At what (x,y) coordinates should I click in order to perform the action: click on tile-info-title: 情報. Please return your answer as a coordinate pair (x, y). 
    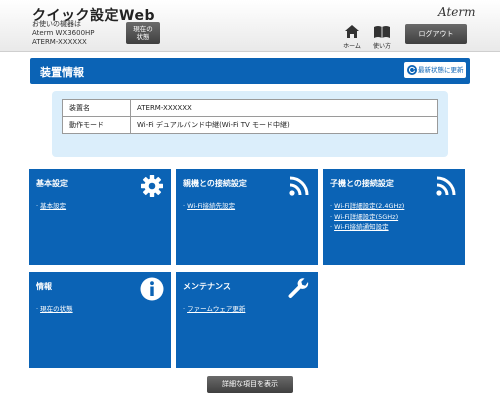
    Looking at the image, I should click on (44, 286).